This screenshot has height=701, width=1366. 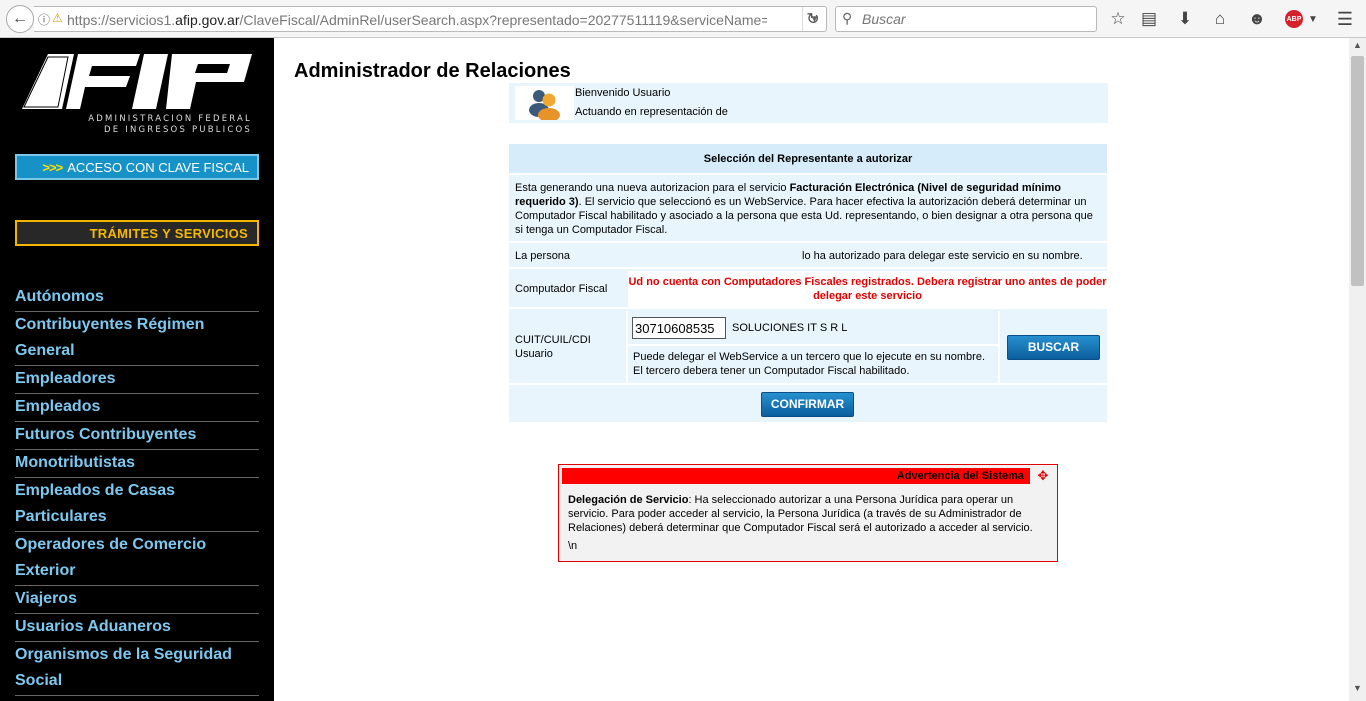 What do you see at coordinates (1118, 19) in the screenshot?
I see `bookmark-star-icon: ☆` at bounding box center [1118, 19].